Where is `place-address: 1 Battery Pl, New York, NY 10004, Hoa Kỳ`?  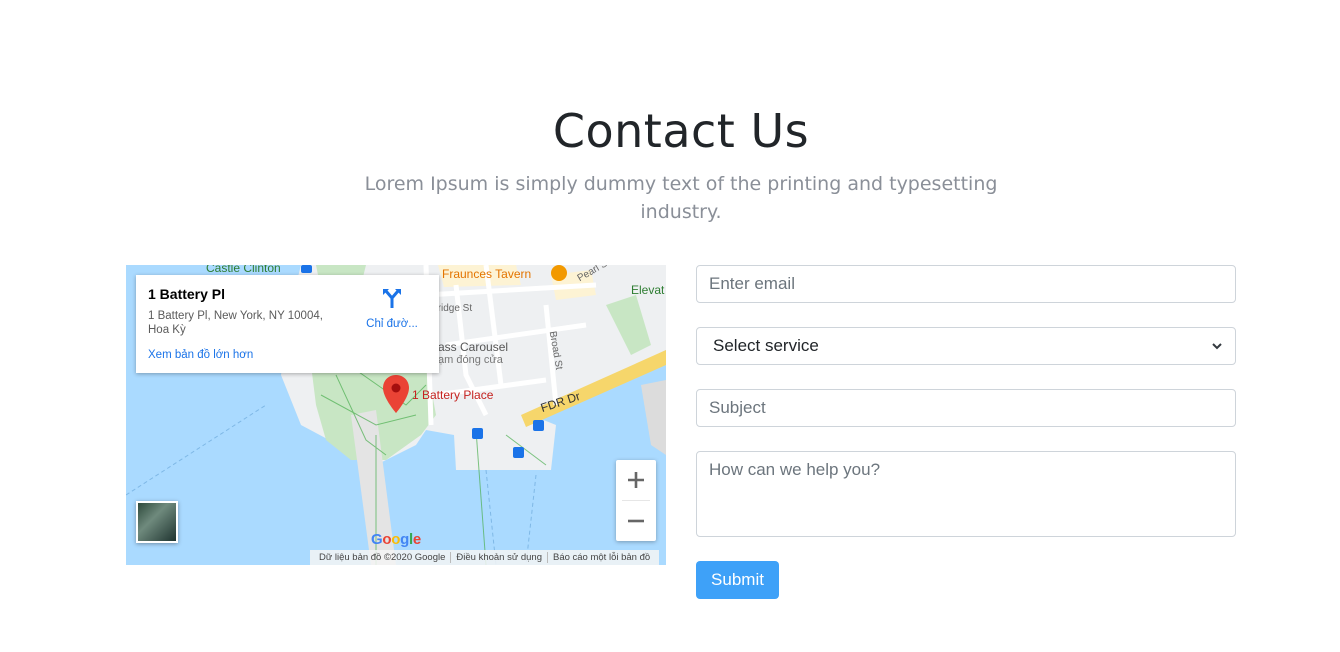
place-address: 1 Battery Pl, New York, NY 10004, Hoa Kỳ is located at coordinates (235, 323).